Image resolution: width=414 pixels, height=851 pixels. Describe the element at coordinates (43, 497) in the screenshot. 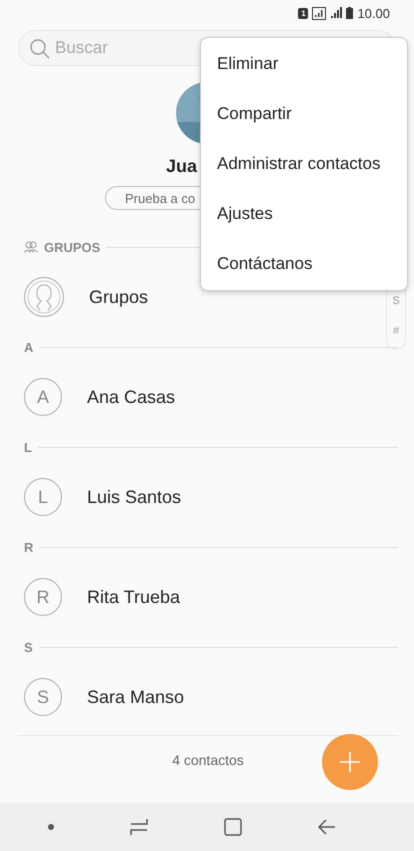

I see `contact-avatar: L` at that location.